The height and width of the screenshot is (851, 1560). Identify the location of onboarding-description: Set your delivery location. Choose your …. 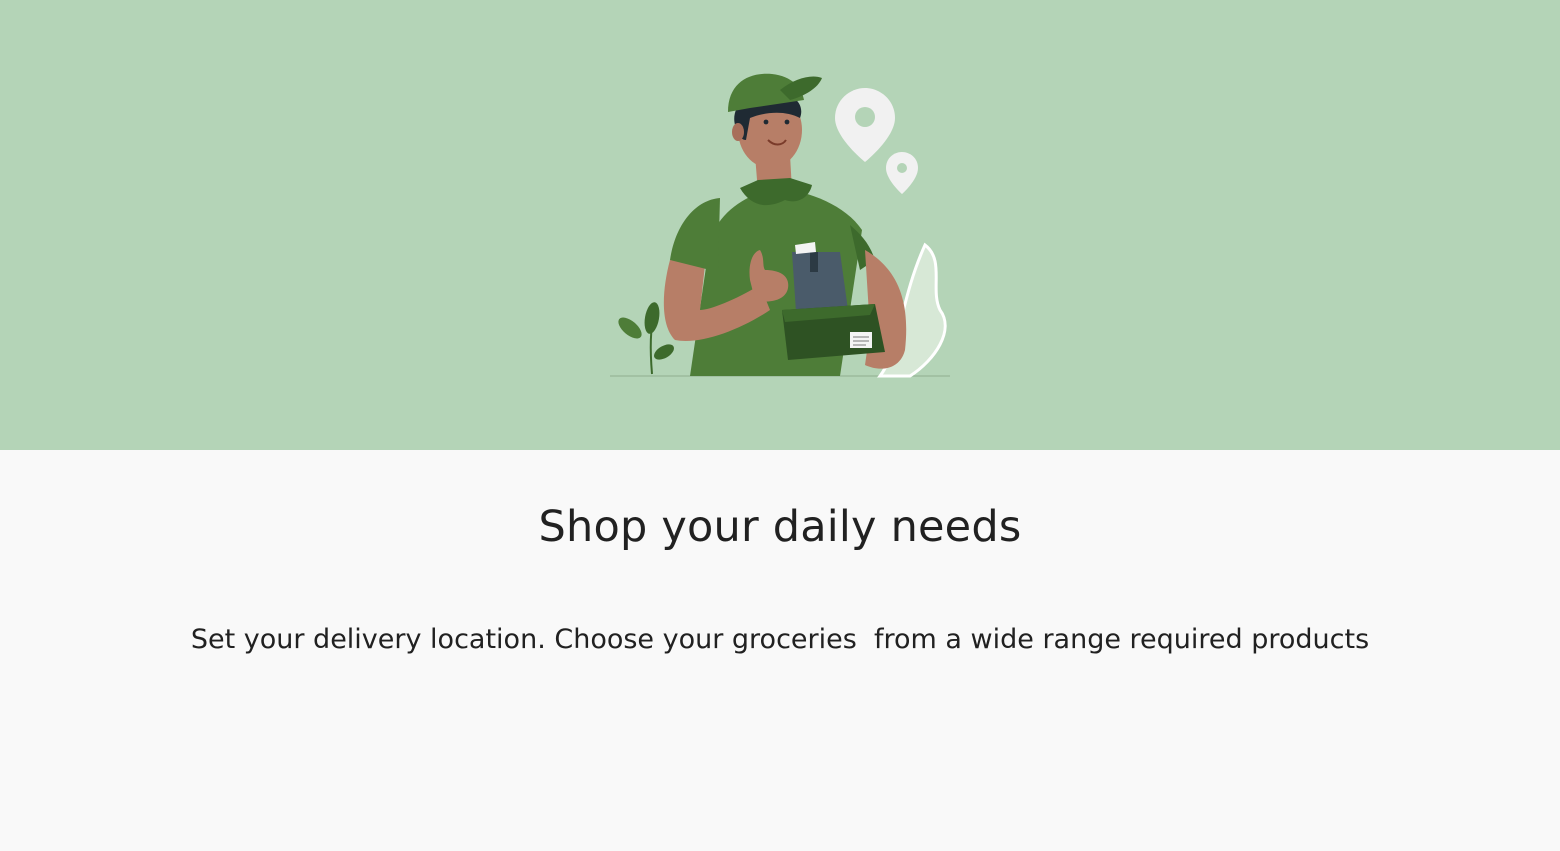
(780, 639).